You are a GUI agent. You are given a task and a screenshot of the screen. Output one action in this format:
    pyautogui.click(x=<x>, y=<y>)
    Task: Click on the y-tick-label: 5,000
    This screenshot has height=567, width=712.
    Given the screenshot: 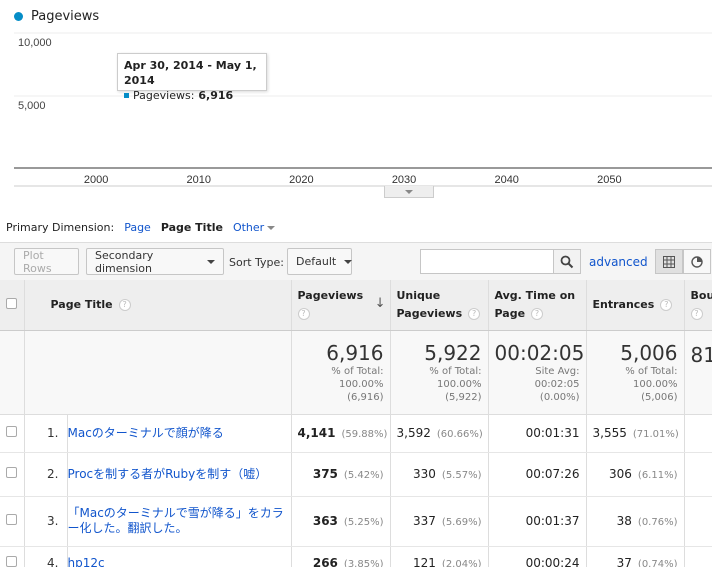 What is the action you would take?
    pyautogui.click(x=32, y=106)
    